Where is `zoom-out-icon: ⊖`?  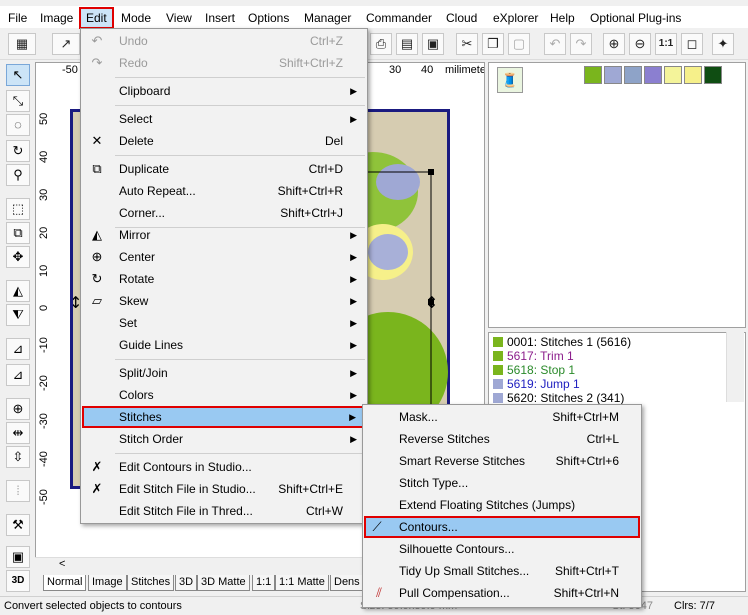
zoom-out-icon: ⊖ is located at coordinates (640, 44).